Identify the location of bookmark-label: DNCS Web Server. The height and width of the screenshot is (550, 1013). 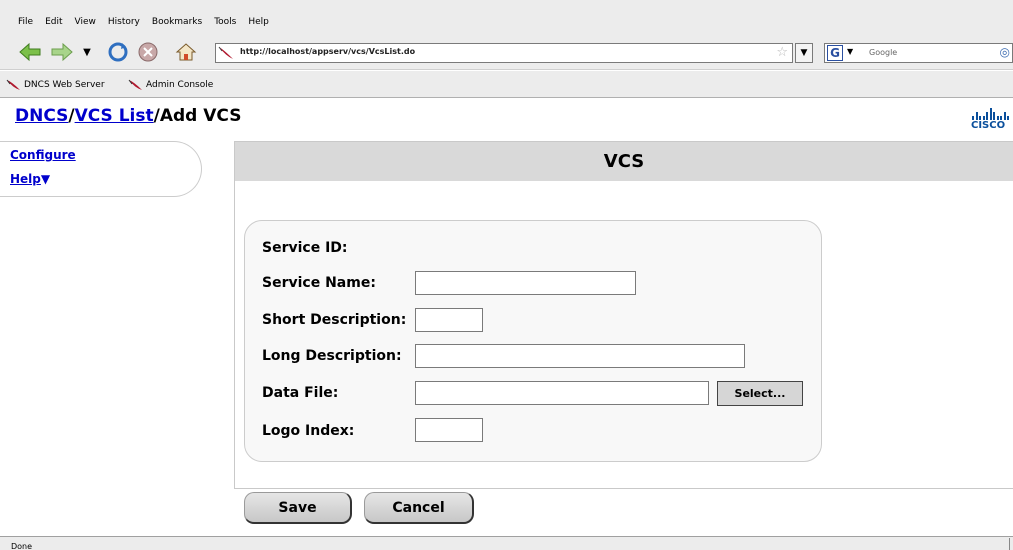
(64, 85).